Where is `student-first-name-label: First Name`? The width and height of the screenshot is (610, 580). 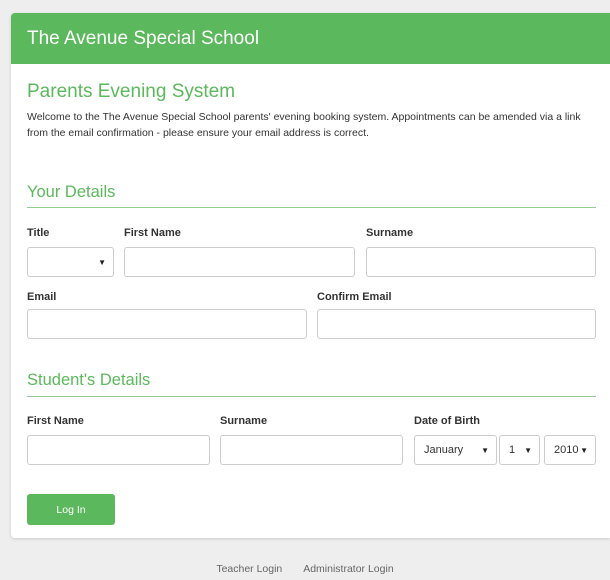
student-first-name-label: First Name is located at coordinates (55, 421).